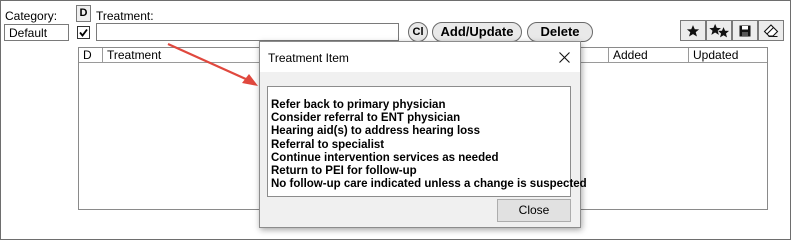  Describe the element at coordinates (420, 158) in the screenshot. I see `list-item: Continue intervention services as needed` at that location.